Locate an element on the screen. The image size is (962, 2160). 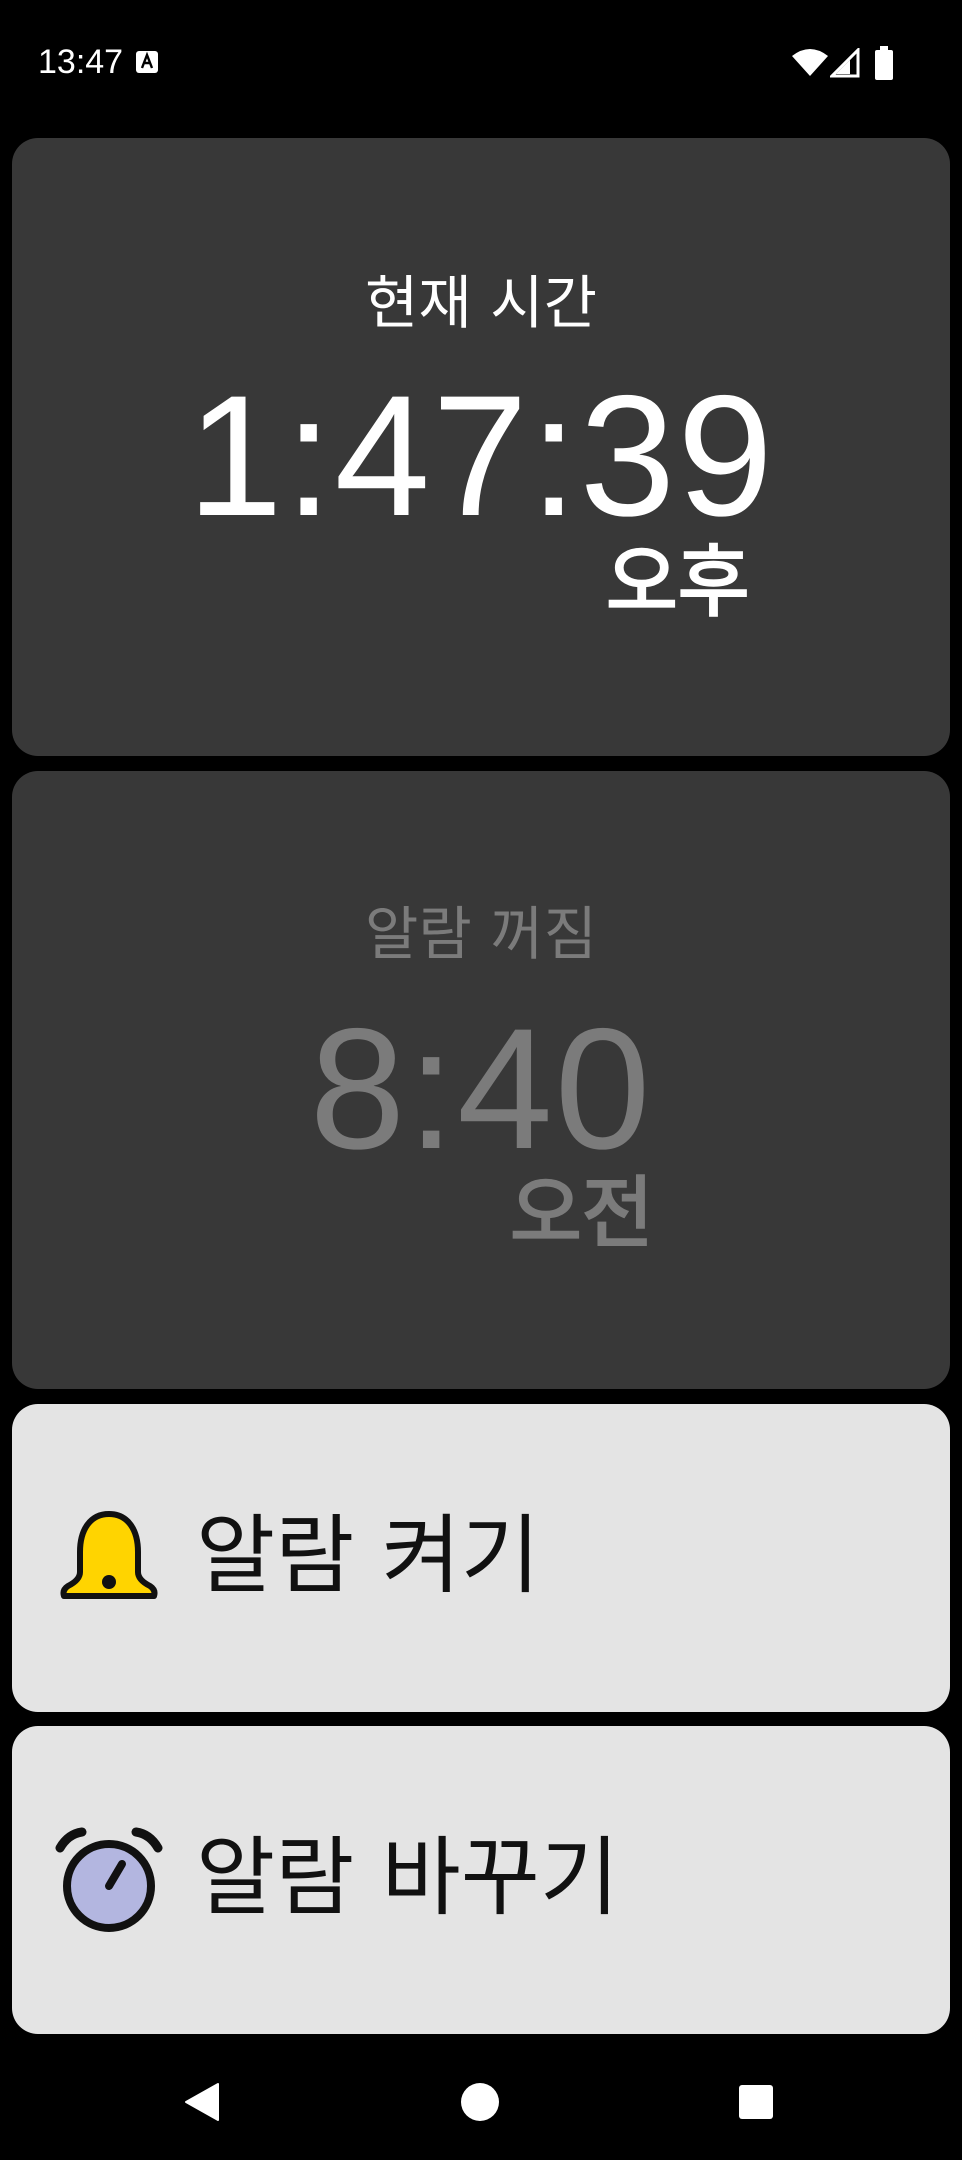
alarm-status-label: 알람 꺼짐 is located at coordinates (481, 934).